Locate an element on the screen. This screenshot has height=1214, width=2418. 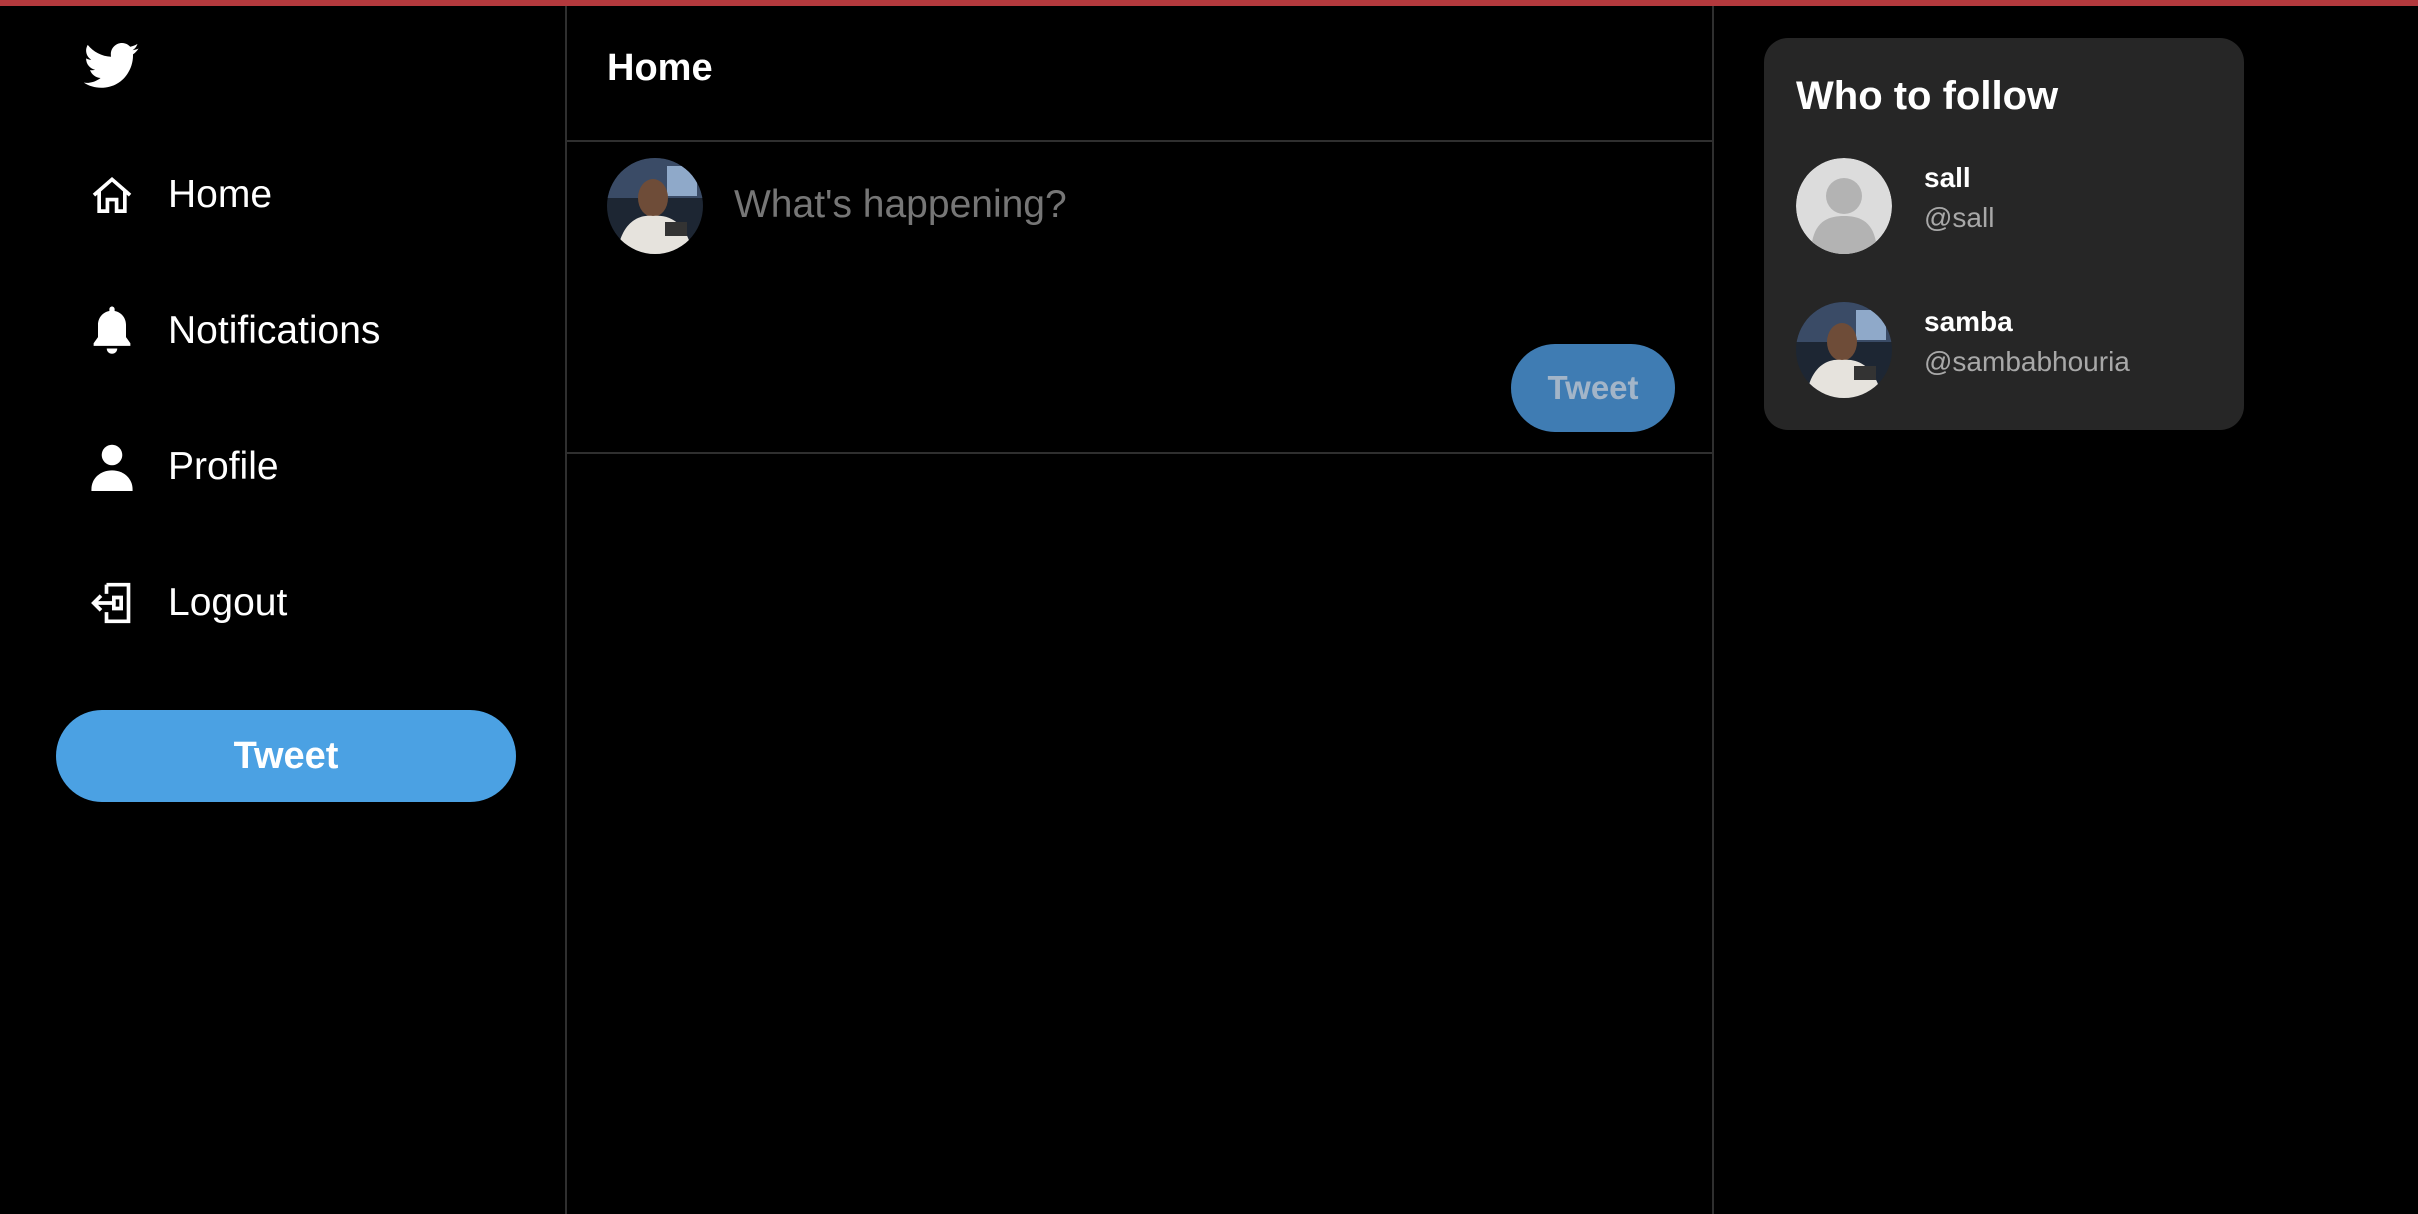
bell-icon is located at coordinates (112, 331).